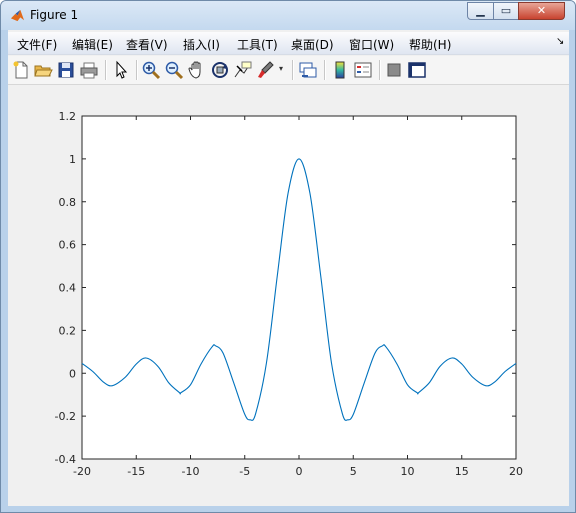 This screenshot has width=576, height=513. Describe the element at coordinates (68, 116) in the screenshot. I see `y-tick-label: 1.2` at that location.